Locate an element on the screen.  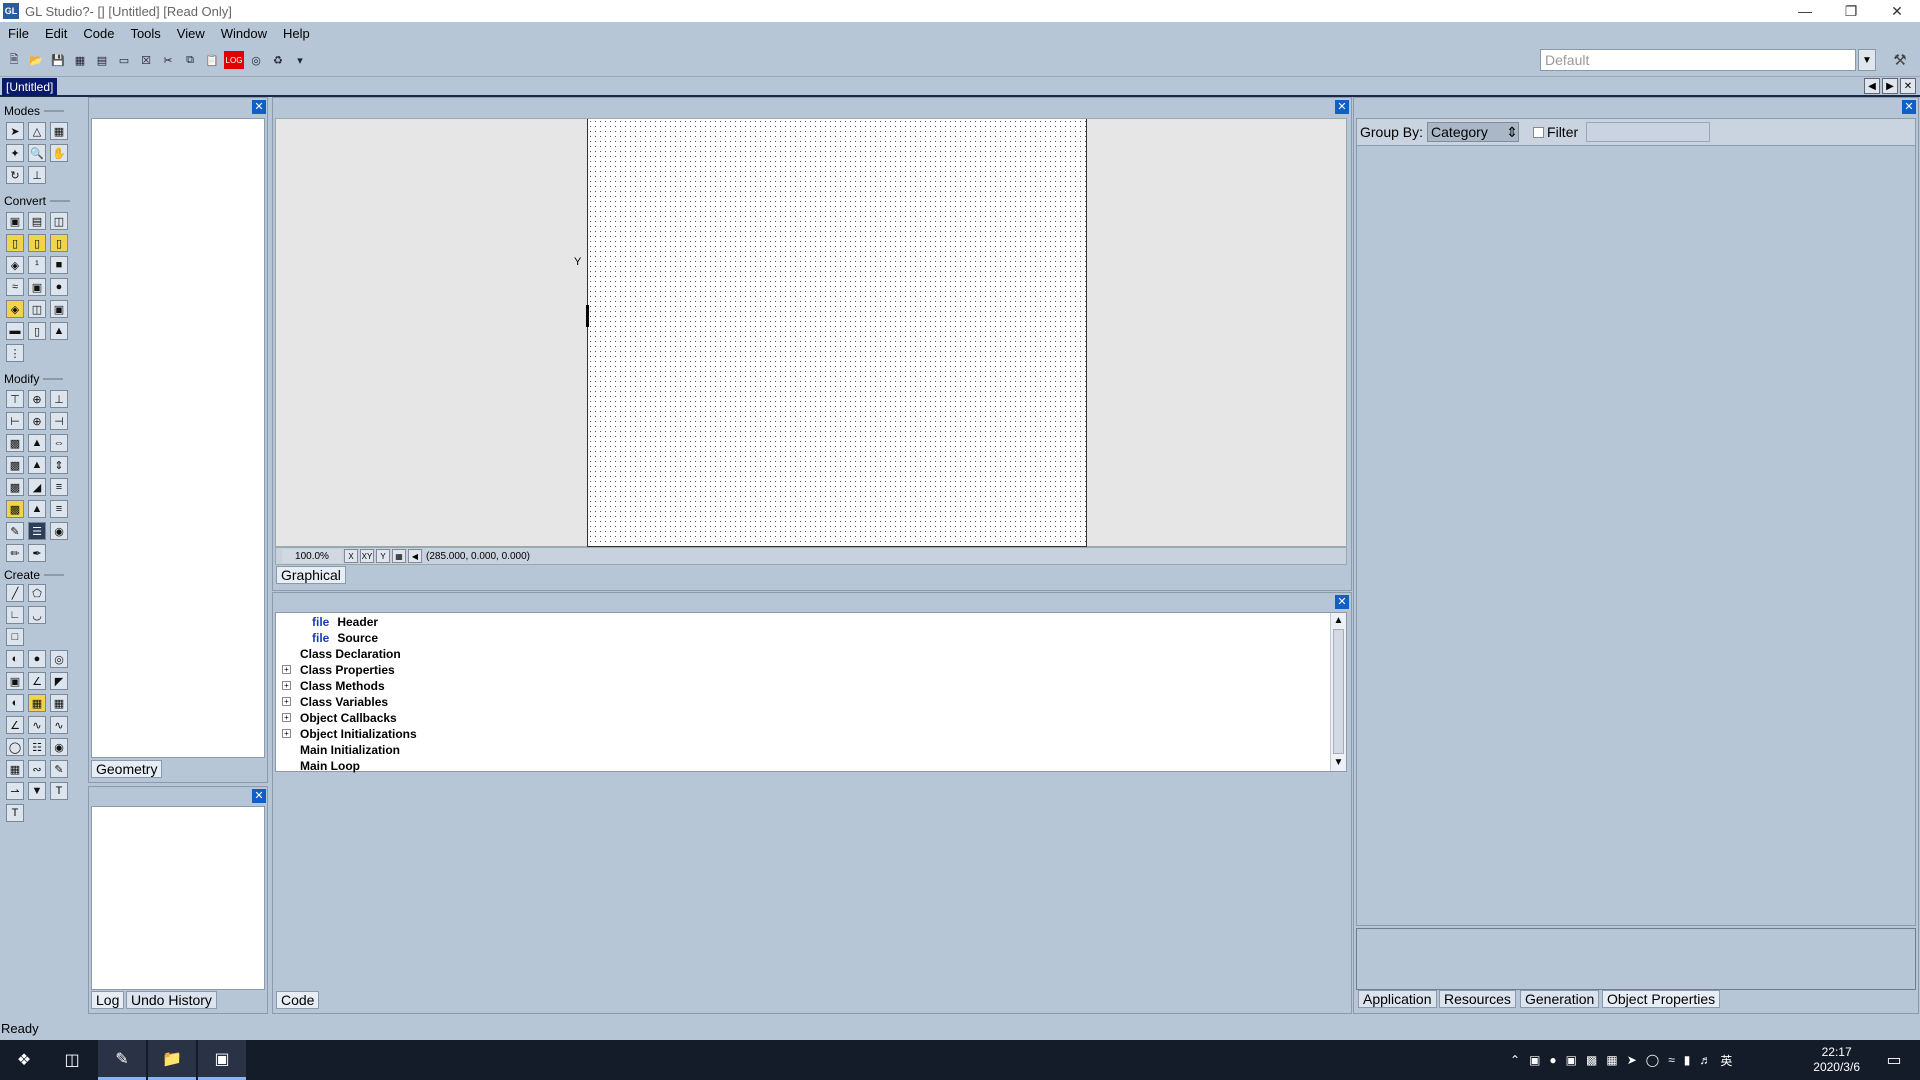
tree-item-class-properties: Class Properties is located at coordinates (347, 670).